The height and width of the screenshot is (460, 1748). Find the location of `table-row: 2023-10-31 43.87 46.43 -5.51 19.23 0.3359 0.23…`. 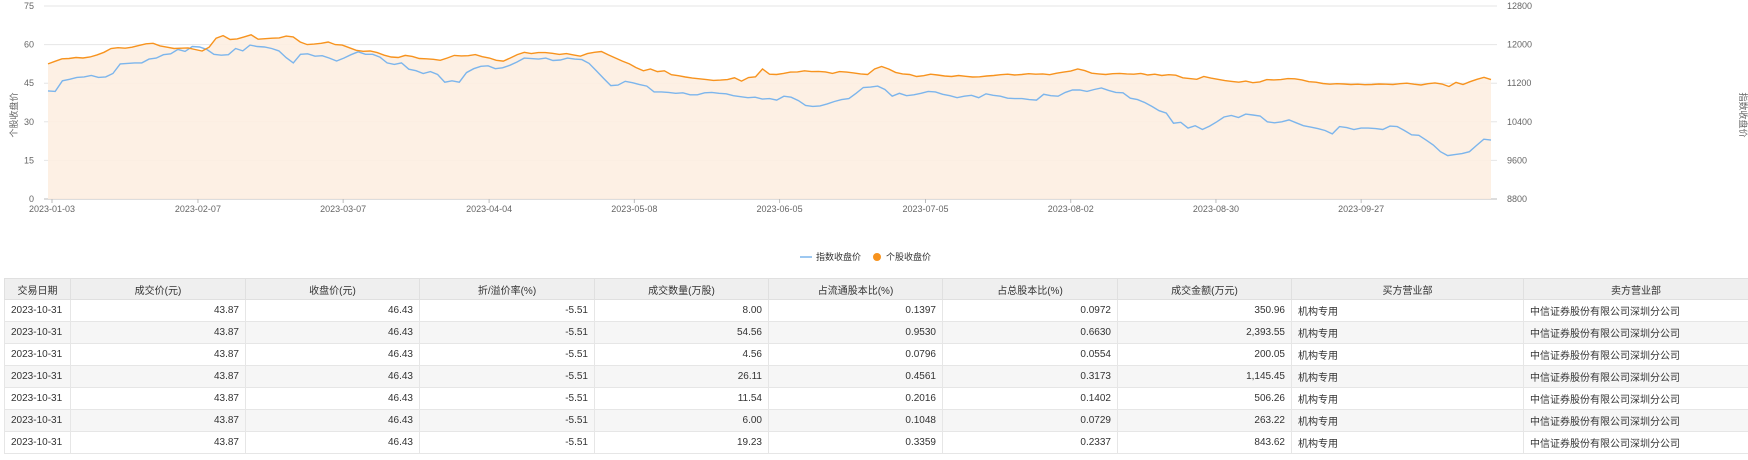

table-row: 2023-10-31 43.87 46.43 -5.51 19.23 0.3359 0.23… is located at coordinates (876, 442).